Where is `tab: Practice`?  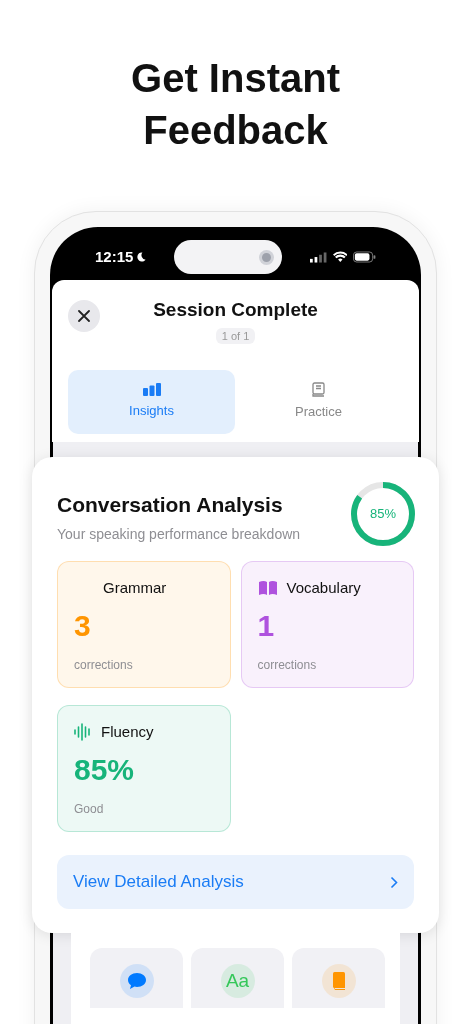
tab: Practice is located at coordinates (318, 402).